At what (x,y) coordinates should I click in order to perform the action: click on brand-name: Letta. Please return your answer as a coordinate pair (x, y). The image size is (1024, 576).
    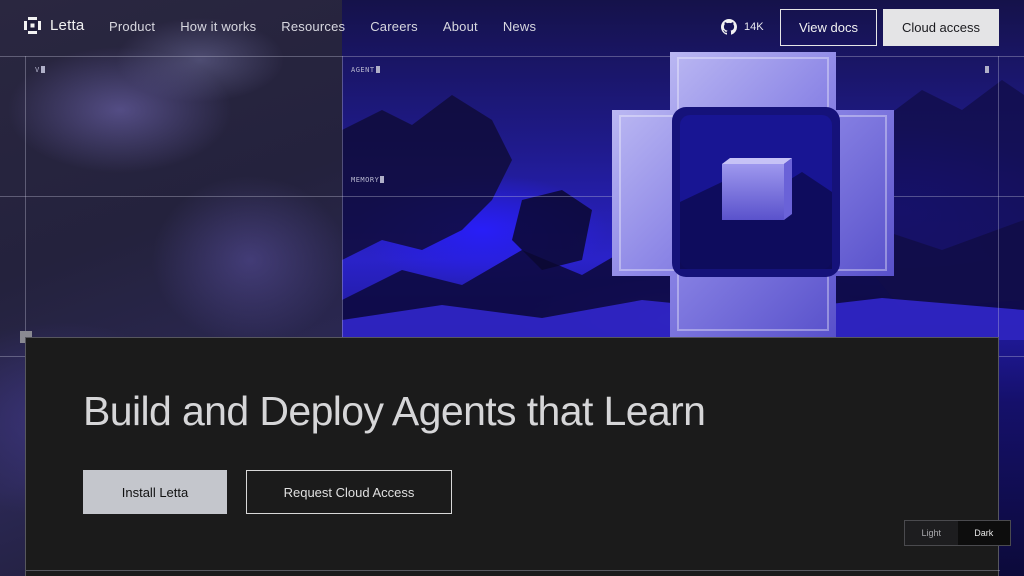
    Looking at the image, I should click on (67, 25).